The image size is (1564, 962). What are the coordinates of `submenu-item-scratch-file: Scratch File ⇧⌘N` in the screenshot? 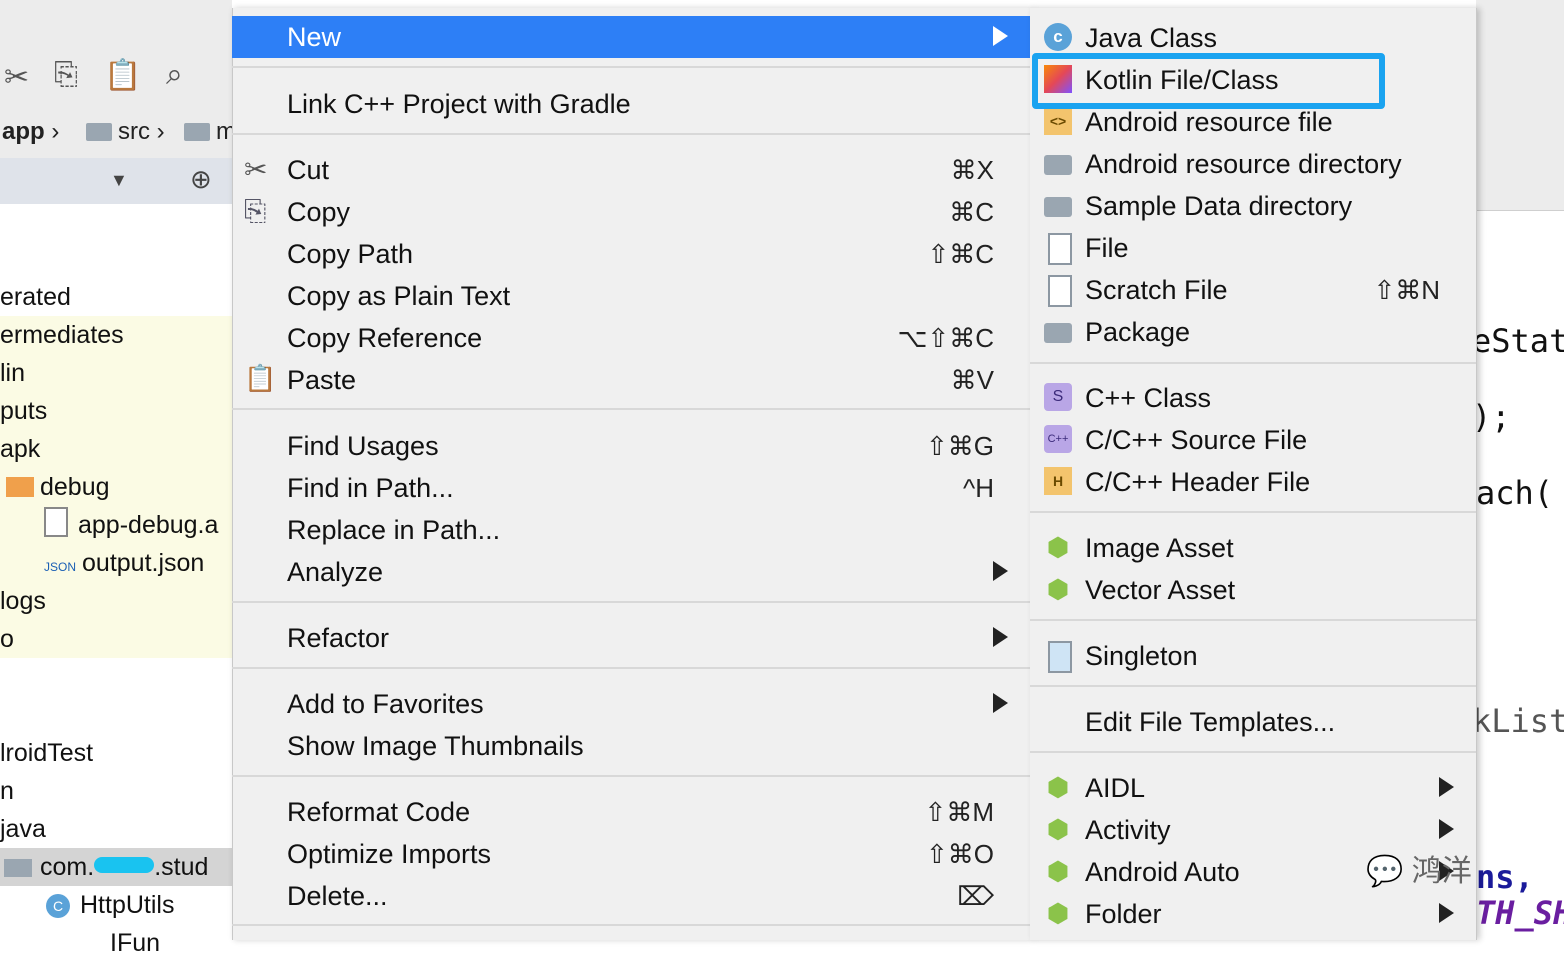 It's located at (1253, 290).